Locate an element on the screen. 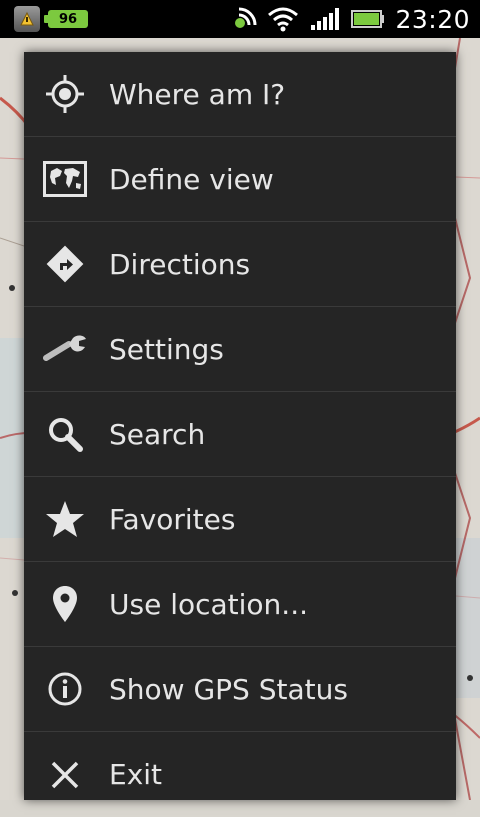 The image size is (480, 817). menu-item-directions: Directions is located at coordinates (240, 264).